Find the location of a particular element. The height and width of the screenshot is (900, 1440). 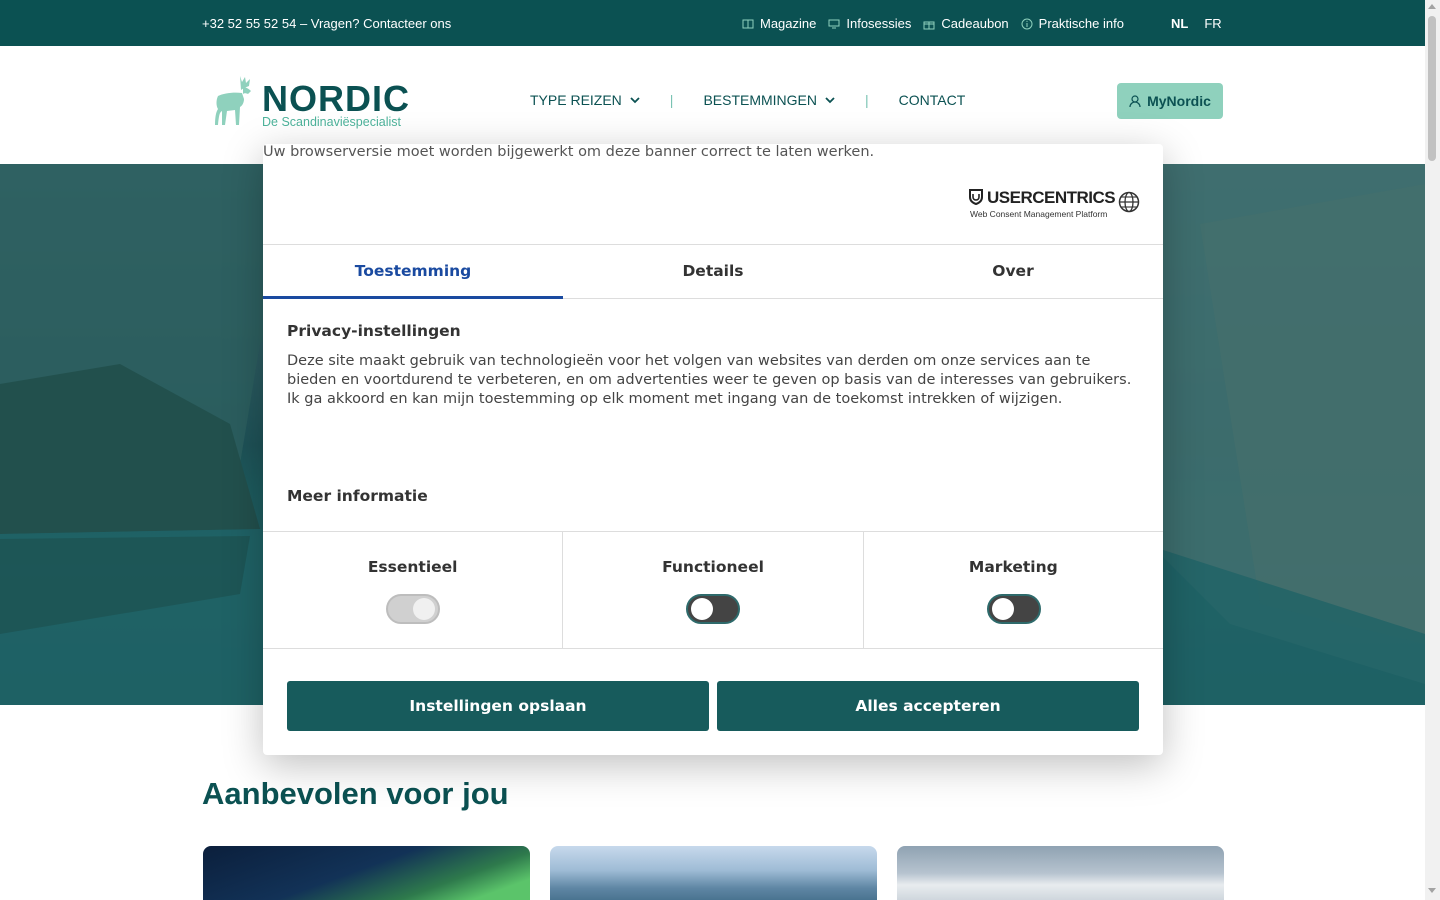

globe-icon is located at coordinates (1129, 202).